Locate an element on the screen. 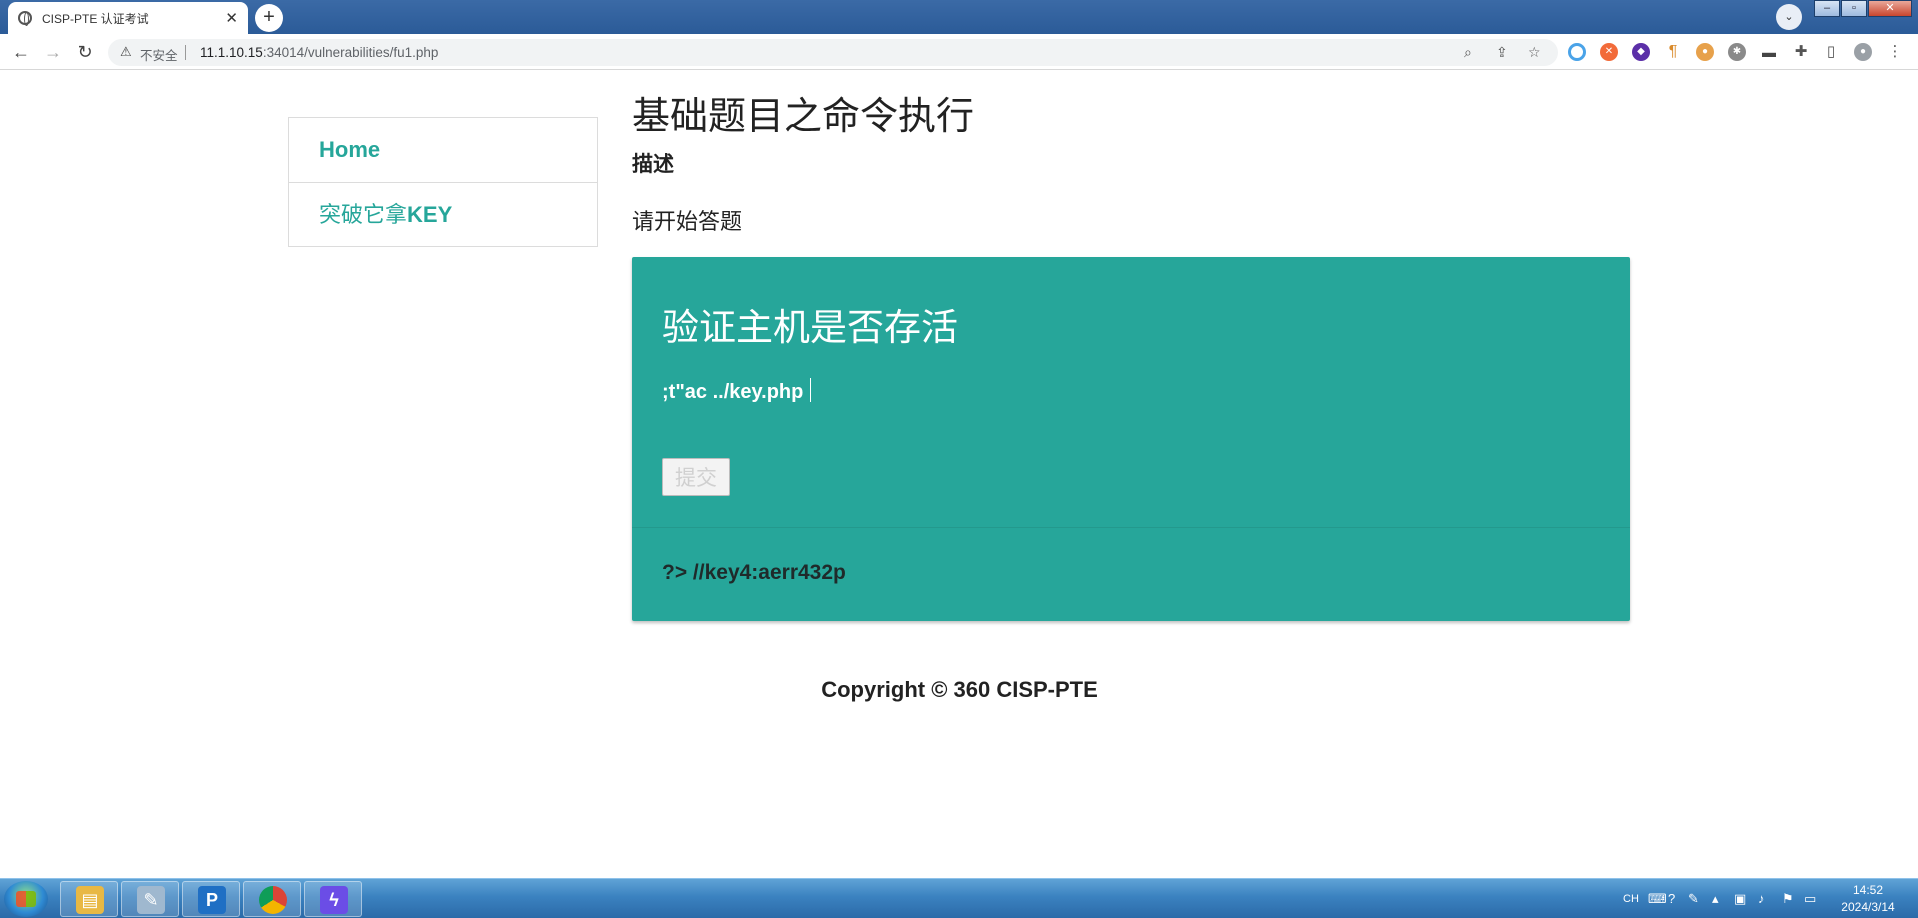 The image size is (1918, 918). extension-gear-icon: ✱ is located at coordinates (1737, 52).